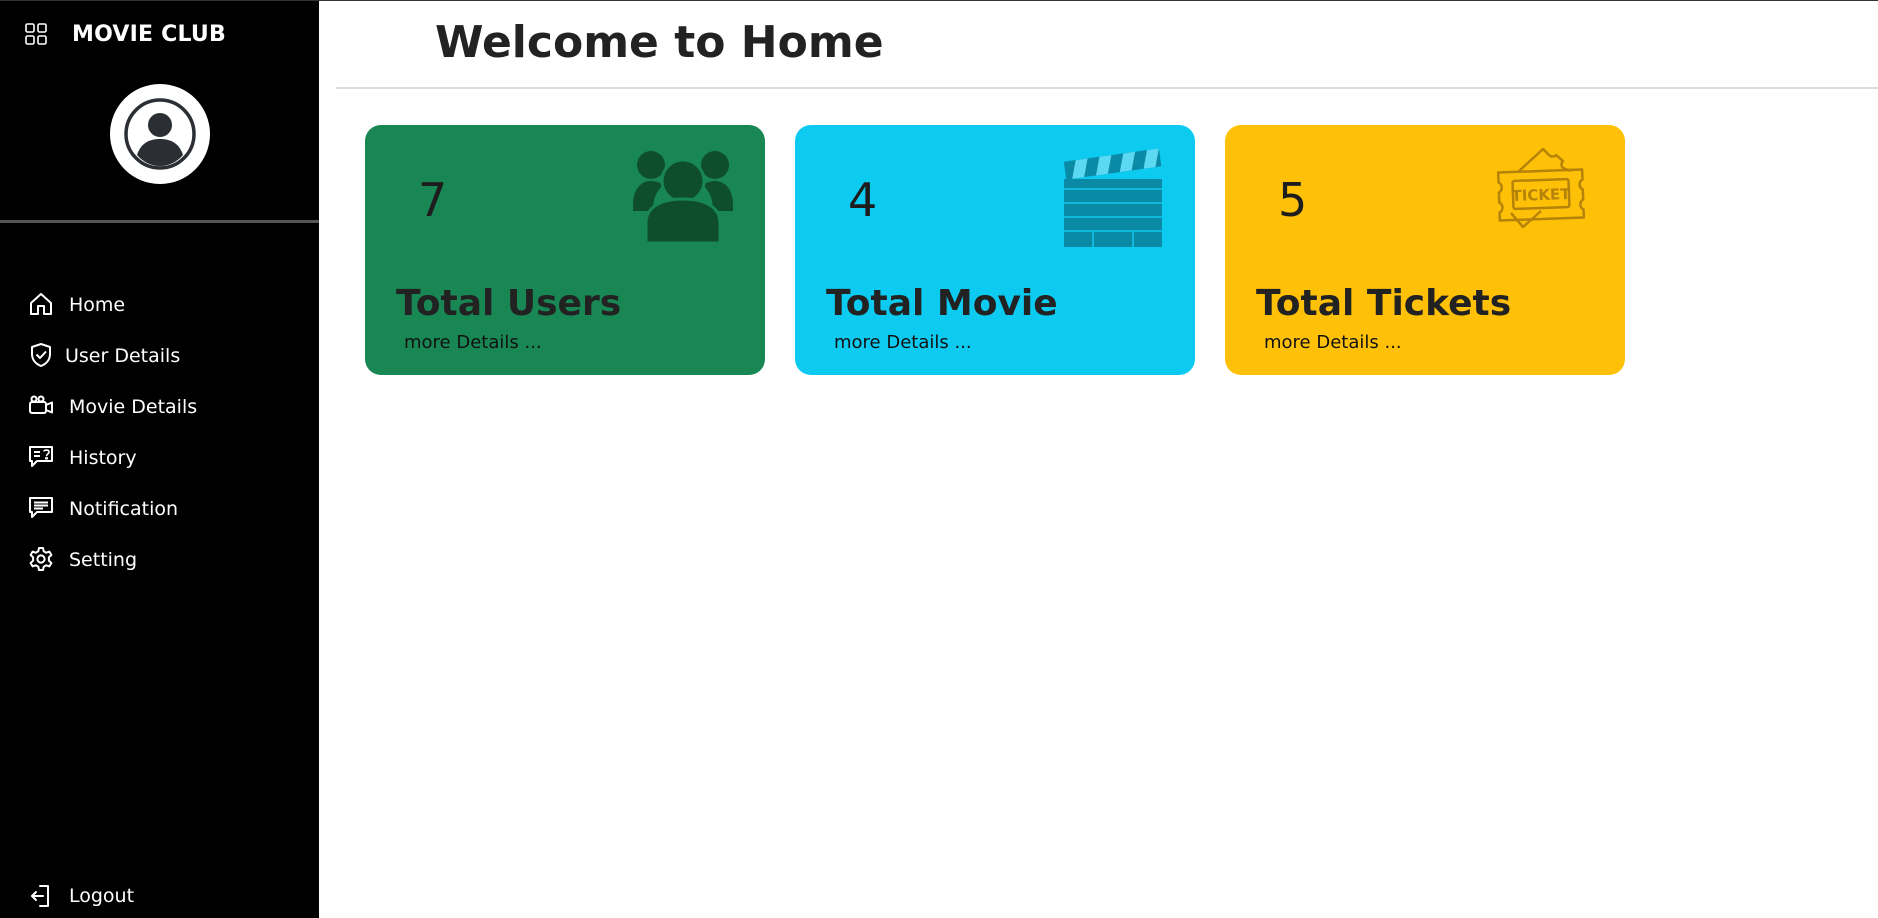 This screenshot has width=1878, height=918. Describe the element at coordinates (41, 456) in the screenshot. I see `chat-question-icon` at that location.